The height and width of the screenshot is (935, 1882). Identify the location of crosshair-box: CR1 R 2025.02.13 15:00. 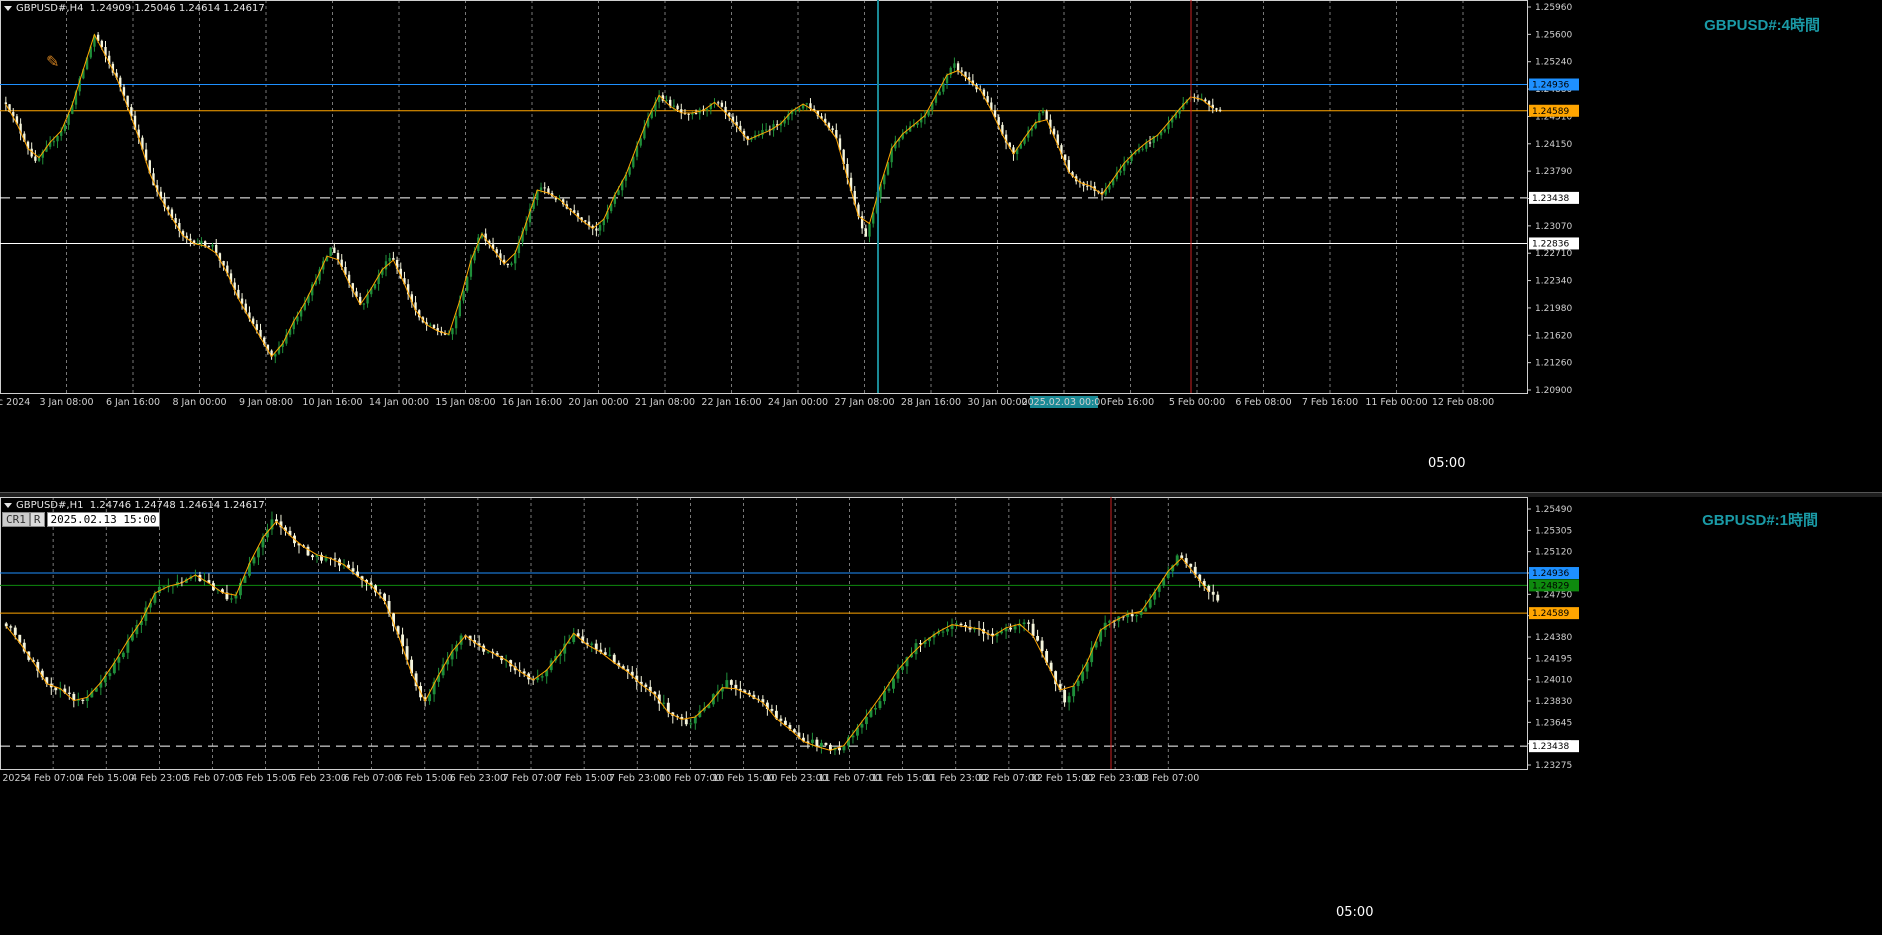
(81, 519).